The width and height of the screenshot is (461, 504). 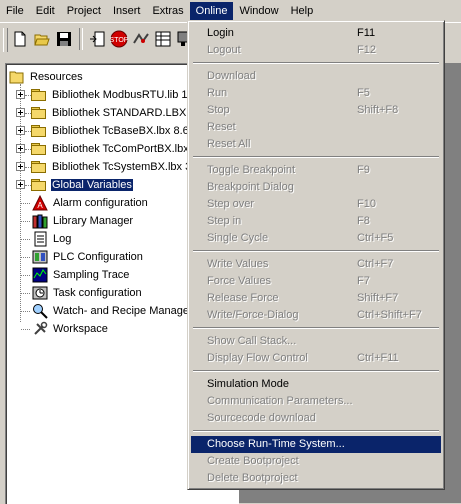 I want to click on tree-folder-library: Bibliothek TcComPortBX.lbx, so click(x=110, y=149).